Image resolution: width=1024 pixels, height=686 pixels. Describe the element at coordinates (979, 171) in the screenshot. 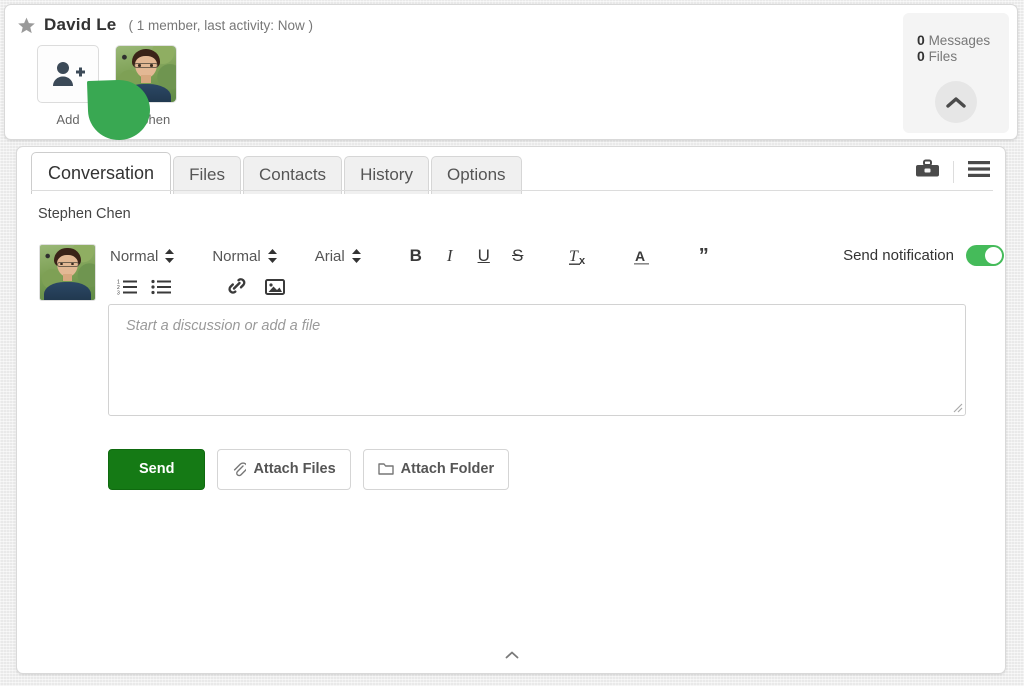

I see `hamburger-menu-icon` at that location.